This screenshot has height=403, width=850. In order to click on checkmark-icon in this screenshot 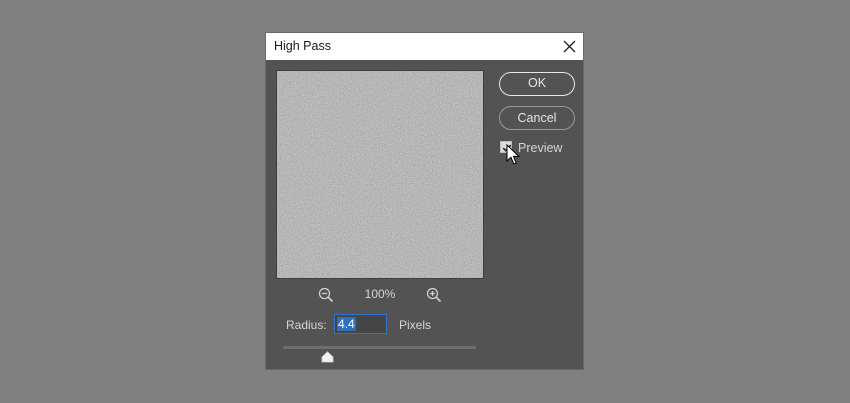, I will do `click(507, 148)`.